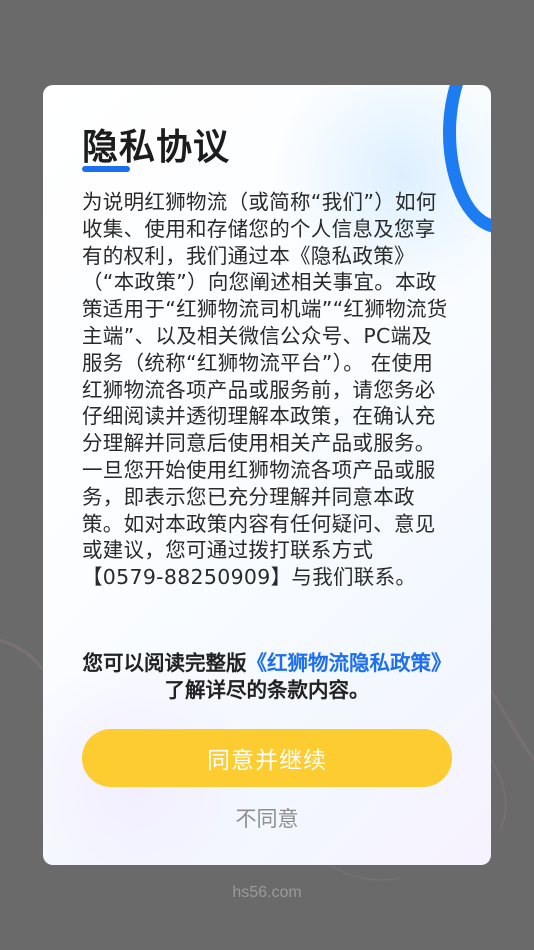 The image size is (534, 950). I want to click on full-policy-notice: 您可以阅读完整版《红狮物流隐私政策》了解详尽的条款内容。, so click(267, 677).